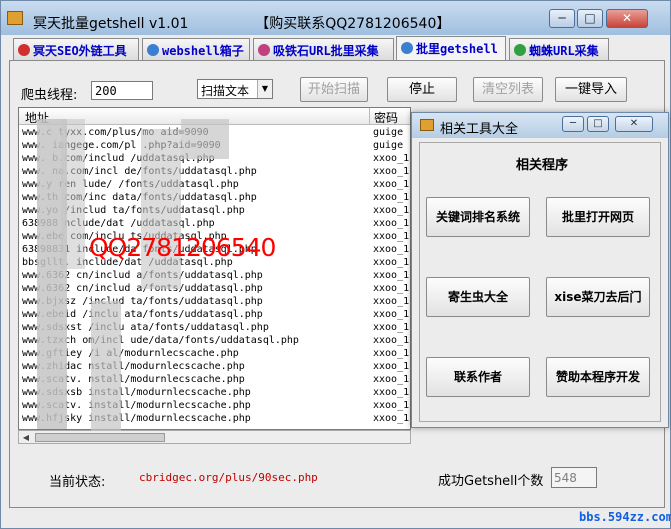  What do you see at coordinates (591, 89) in the screenshot?
I see `import-button: 一键导入` at bounding box center [591, 89].